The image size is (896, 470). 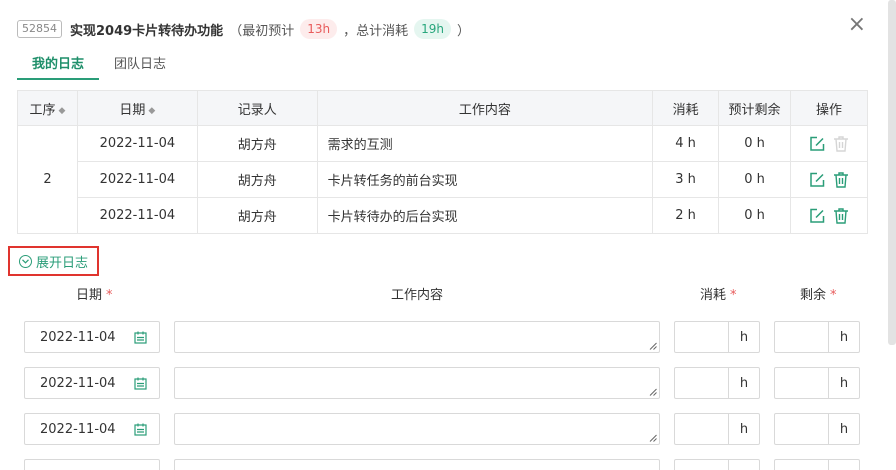 I want to click on log-tabs: 我的日志 团队日志, so click(x=99, y=66).